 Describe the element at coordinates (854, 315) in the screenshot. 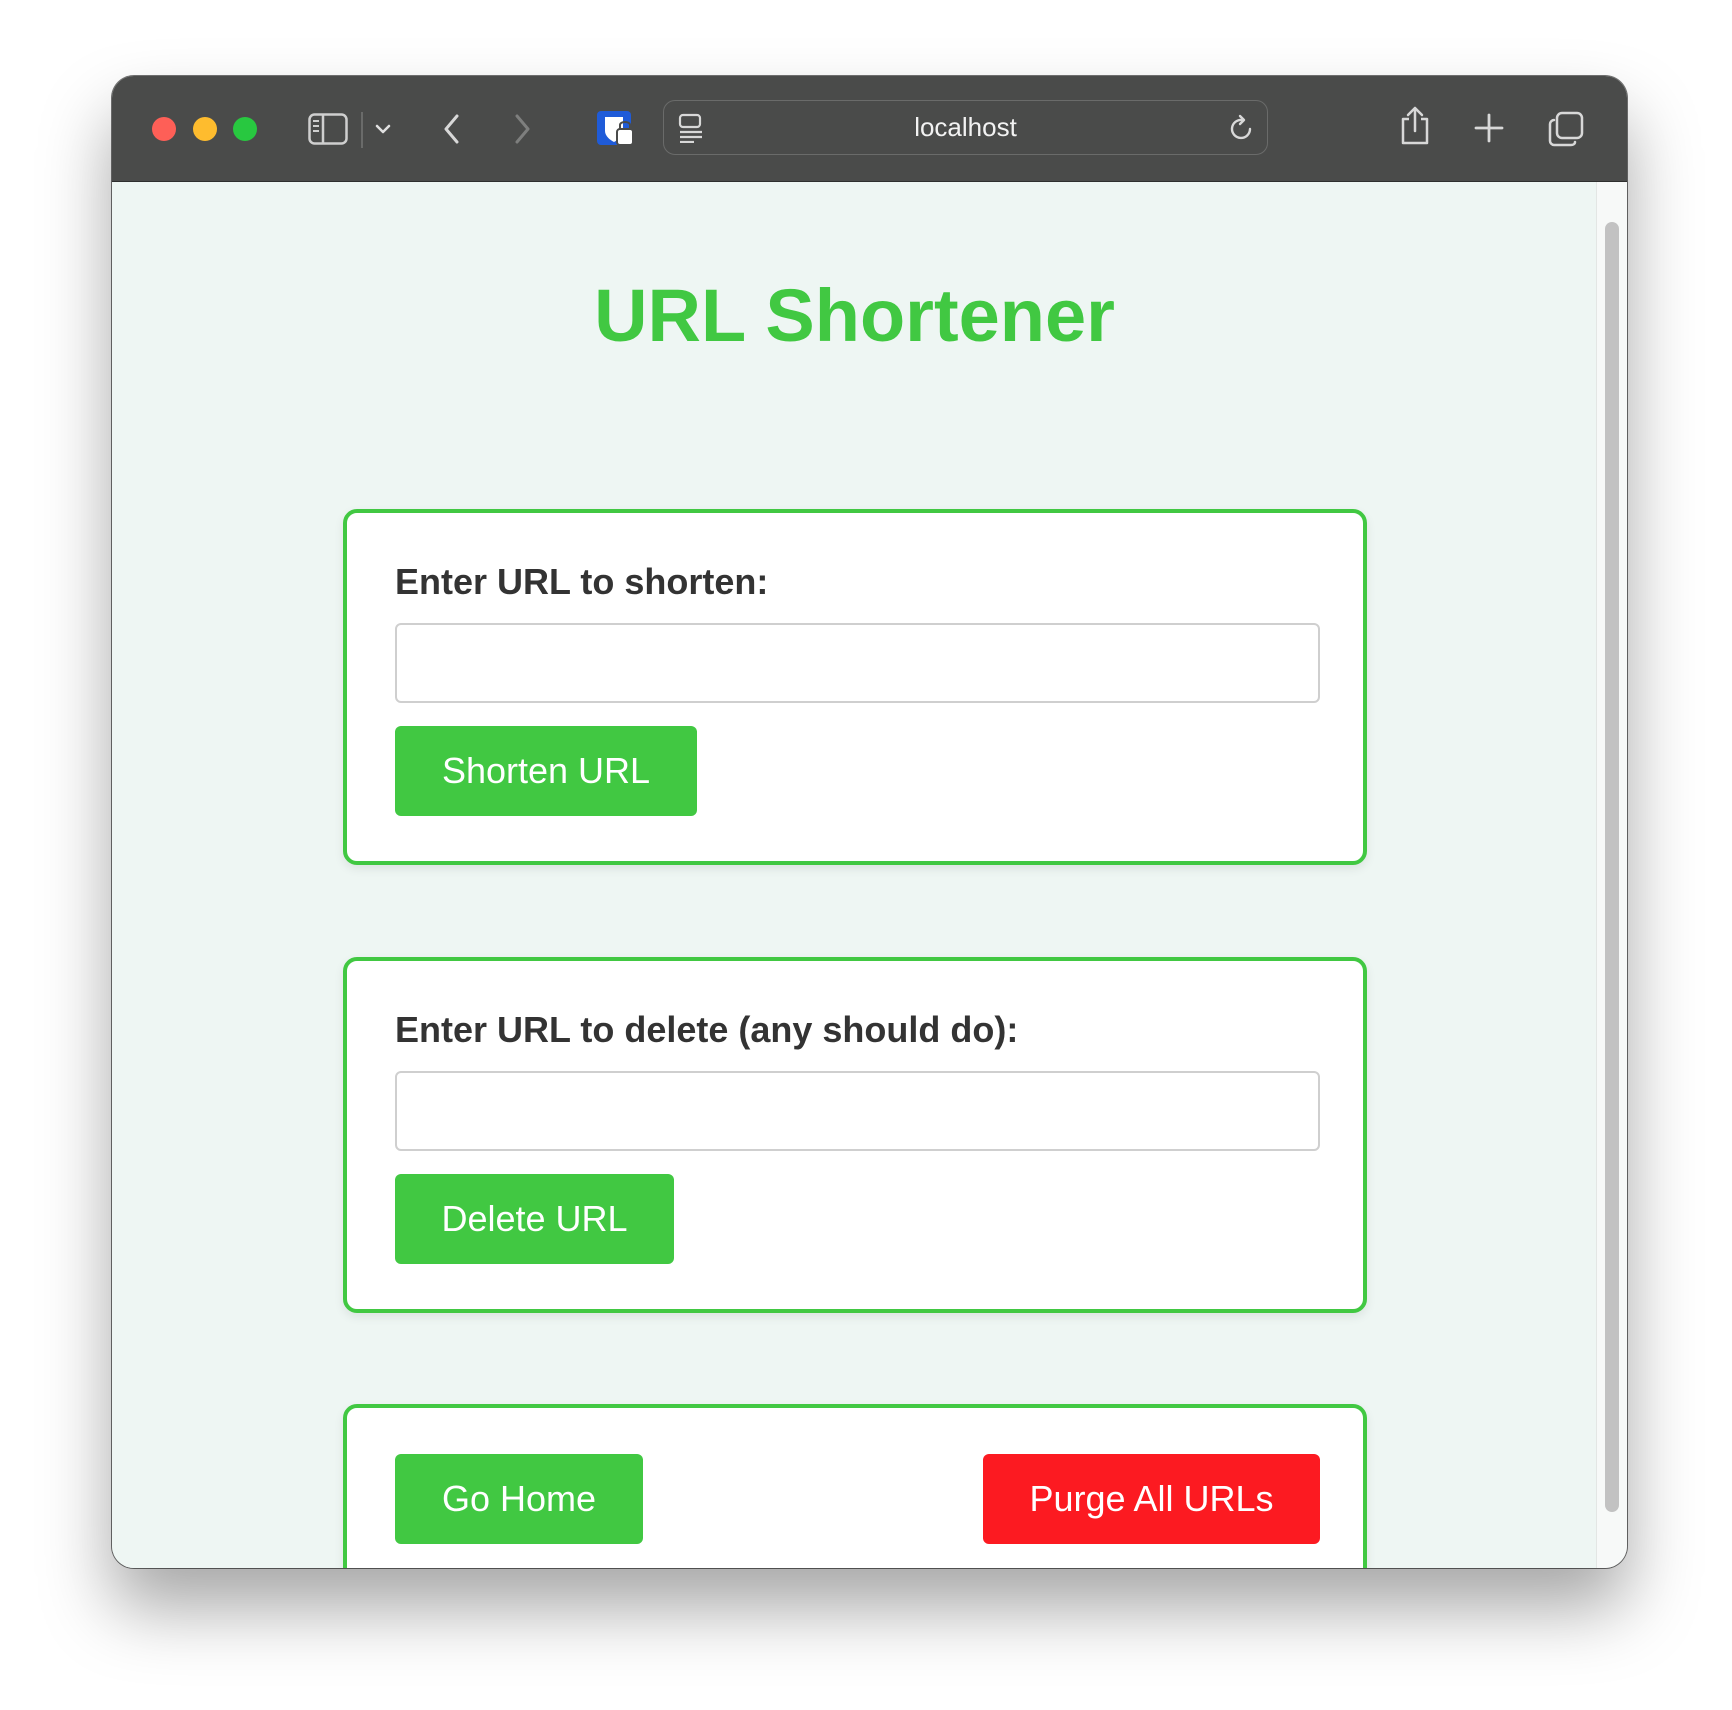

I see `page-title: URL Shortener` at that location.